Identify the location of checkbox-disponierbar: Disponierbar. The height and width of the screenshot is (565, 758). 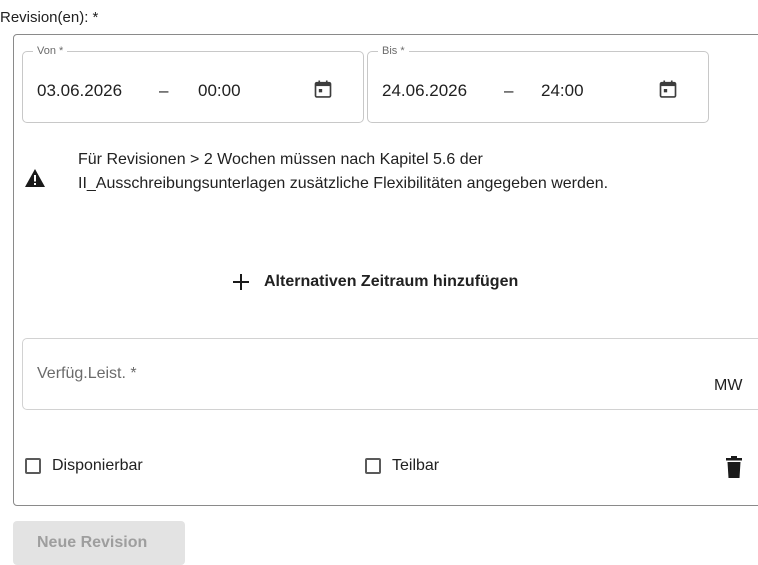
(84, 466).